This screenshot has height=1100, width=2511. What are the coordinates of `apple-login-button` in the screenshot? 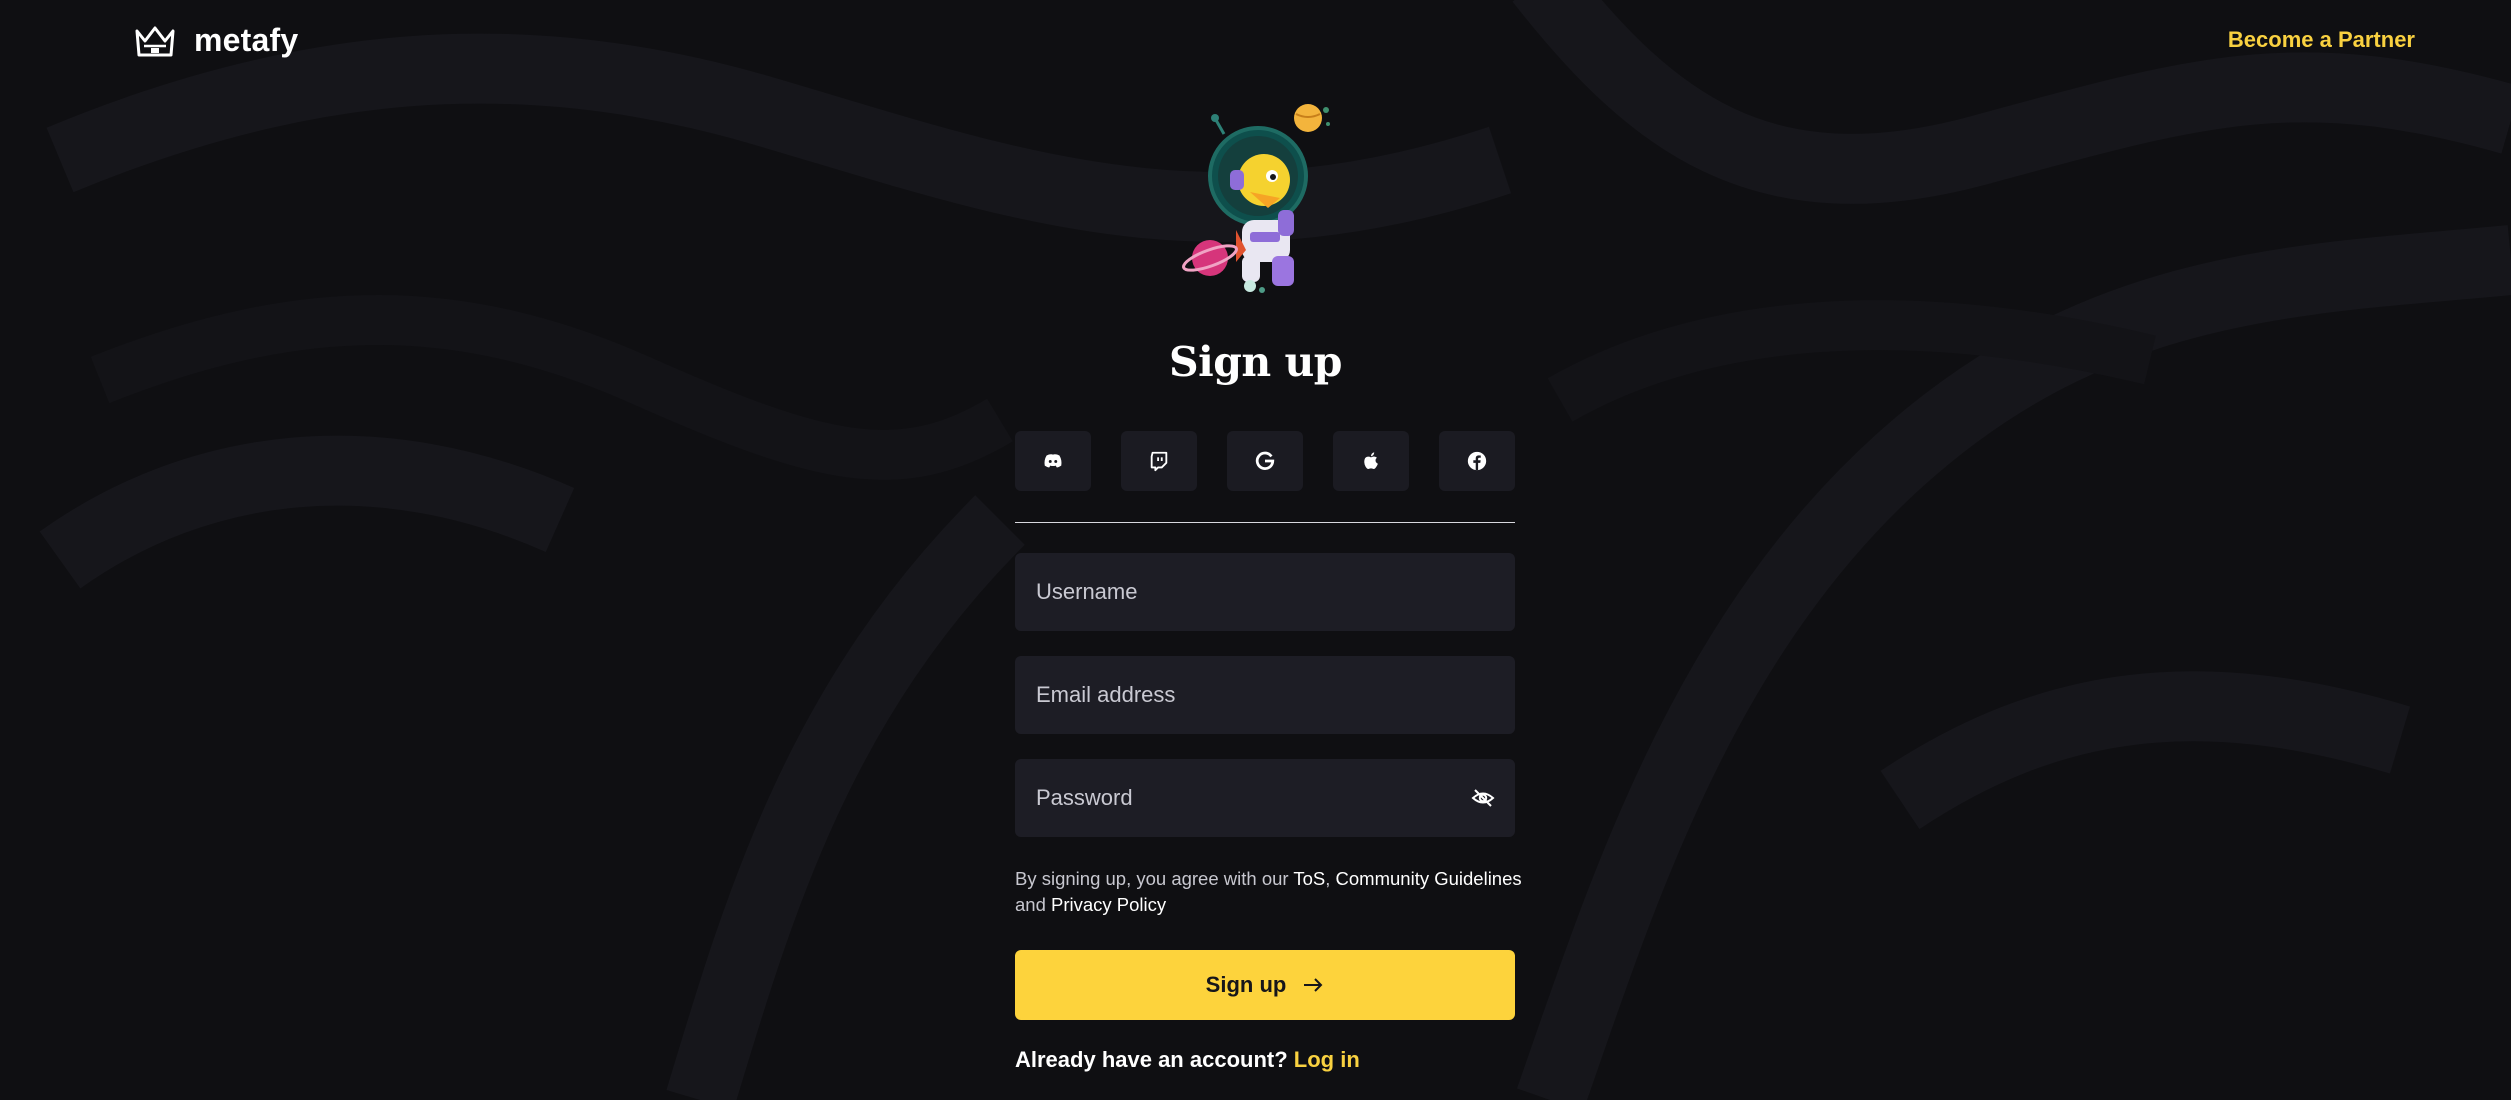 It's located at (1371, 461).